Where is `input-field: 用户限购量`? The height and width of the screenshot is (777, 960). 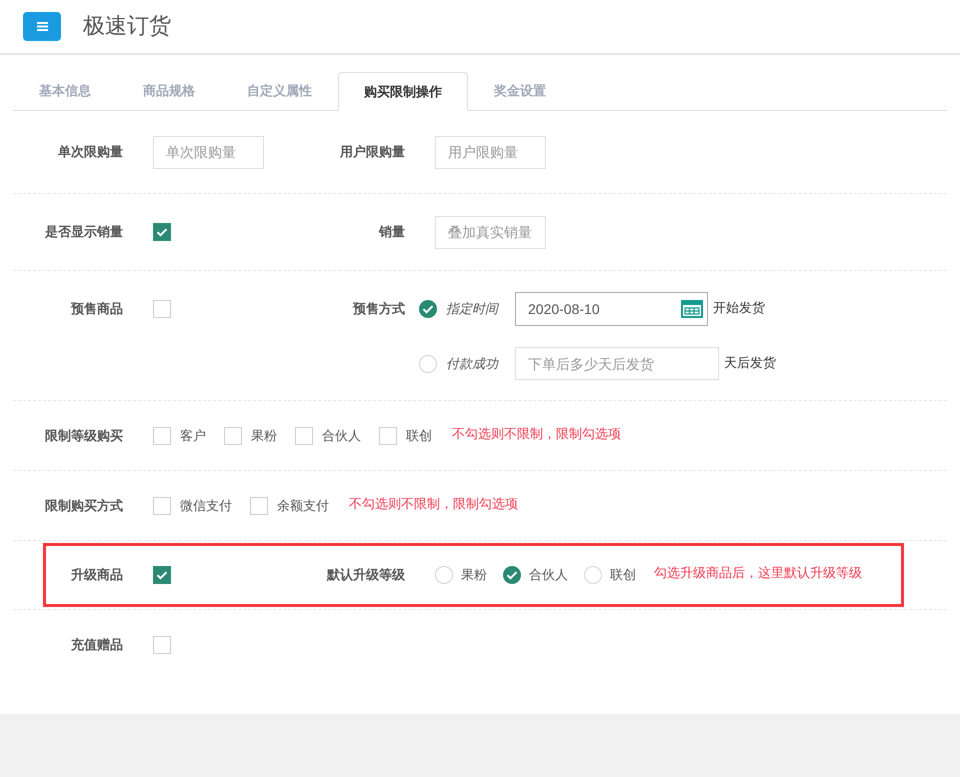 input-field: 用户限购量 is located at coordinates (490, 152).